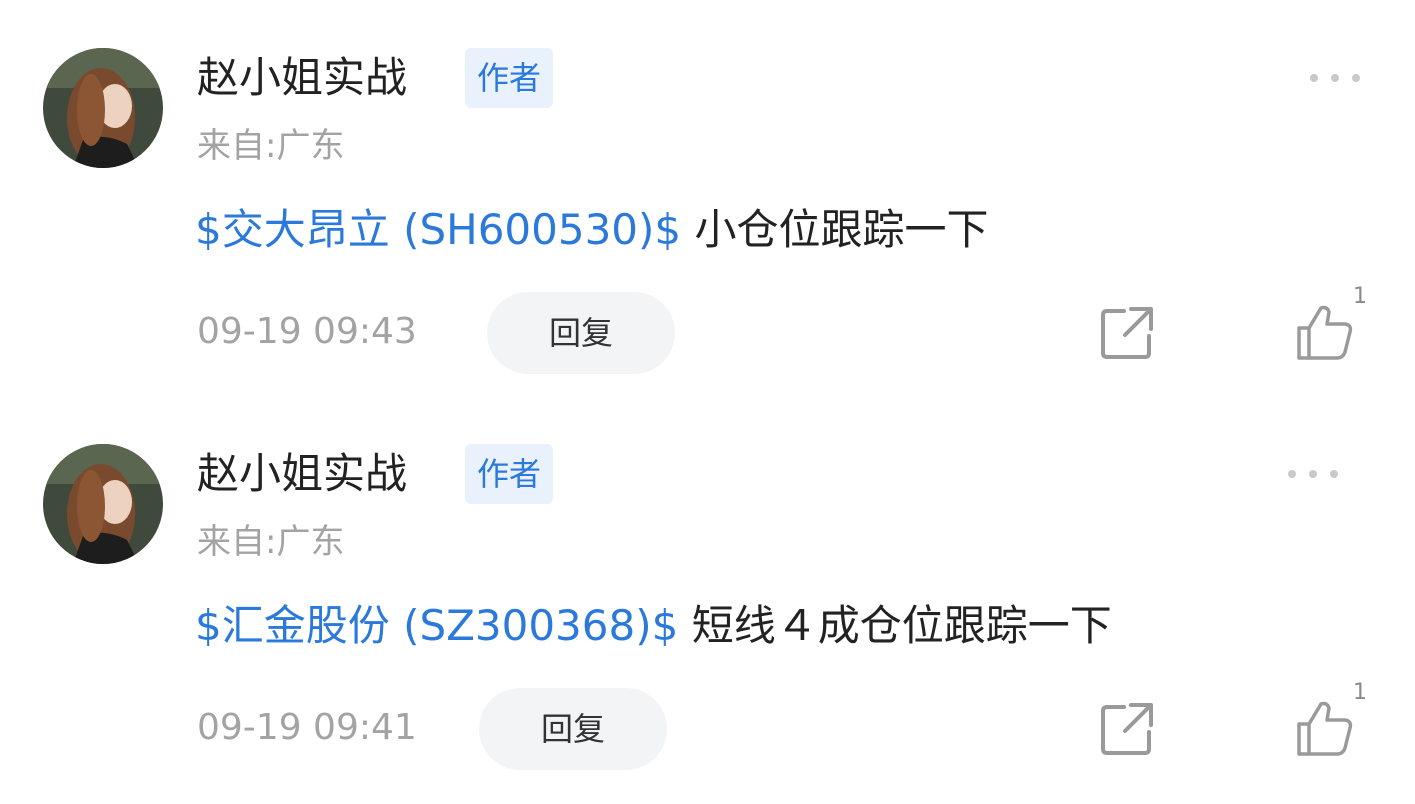 The width and height of the screenshot is (1415, 804). Describe the element at coordinates (307, 727) in the screenshot. I see `post-time: 09-19 09:41` at that location.